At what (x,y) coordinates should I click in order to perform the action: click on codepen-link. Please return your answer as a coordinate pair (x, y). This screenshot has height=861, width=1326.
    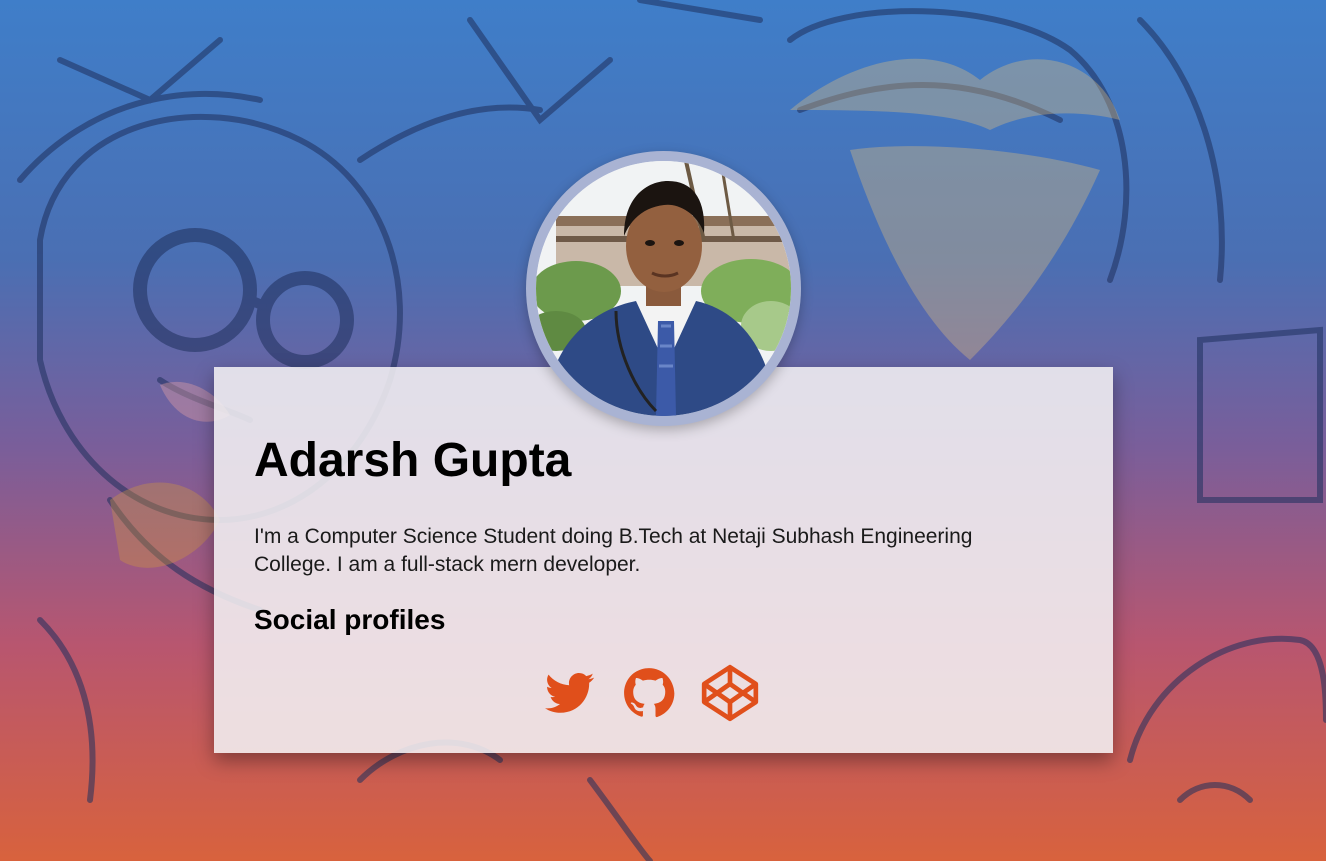
    Looking at the image, I should click on (730, 695).